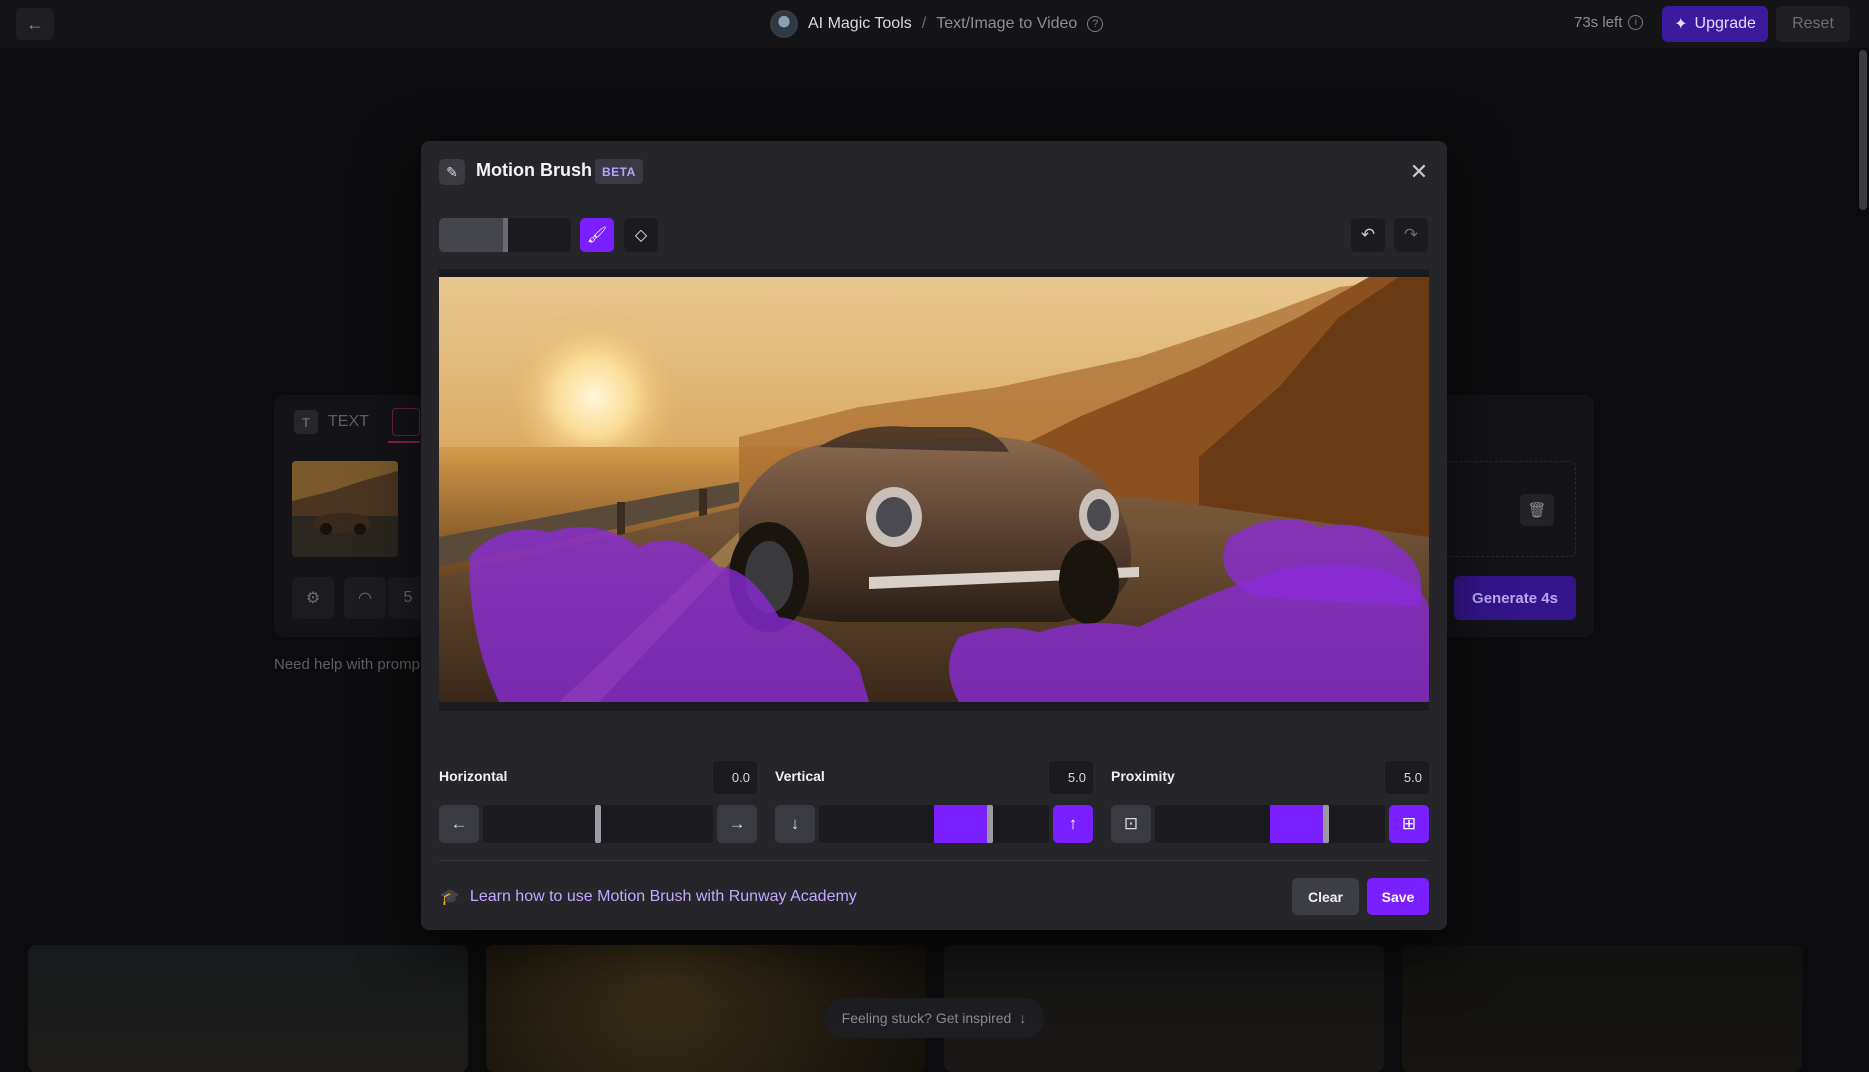 This screenshot has width=1869, height=1072. Describe the element at coordinates (450, 897) in the screenshot. I see `graduation-cap-icon: 🎓` at that location.